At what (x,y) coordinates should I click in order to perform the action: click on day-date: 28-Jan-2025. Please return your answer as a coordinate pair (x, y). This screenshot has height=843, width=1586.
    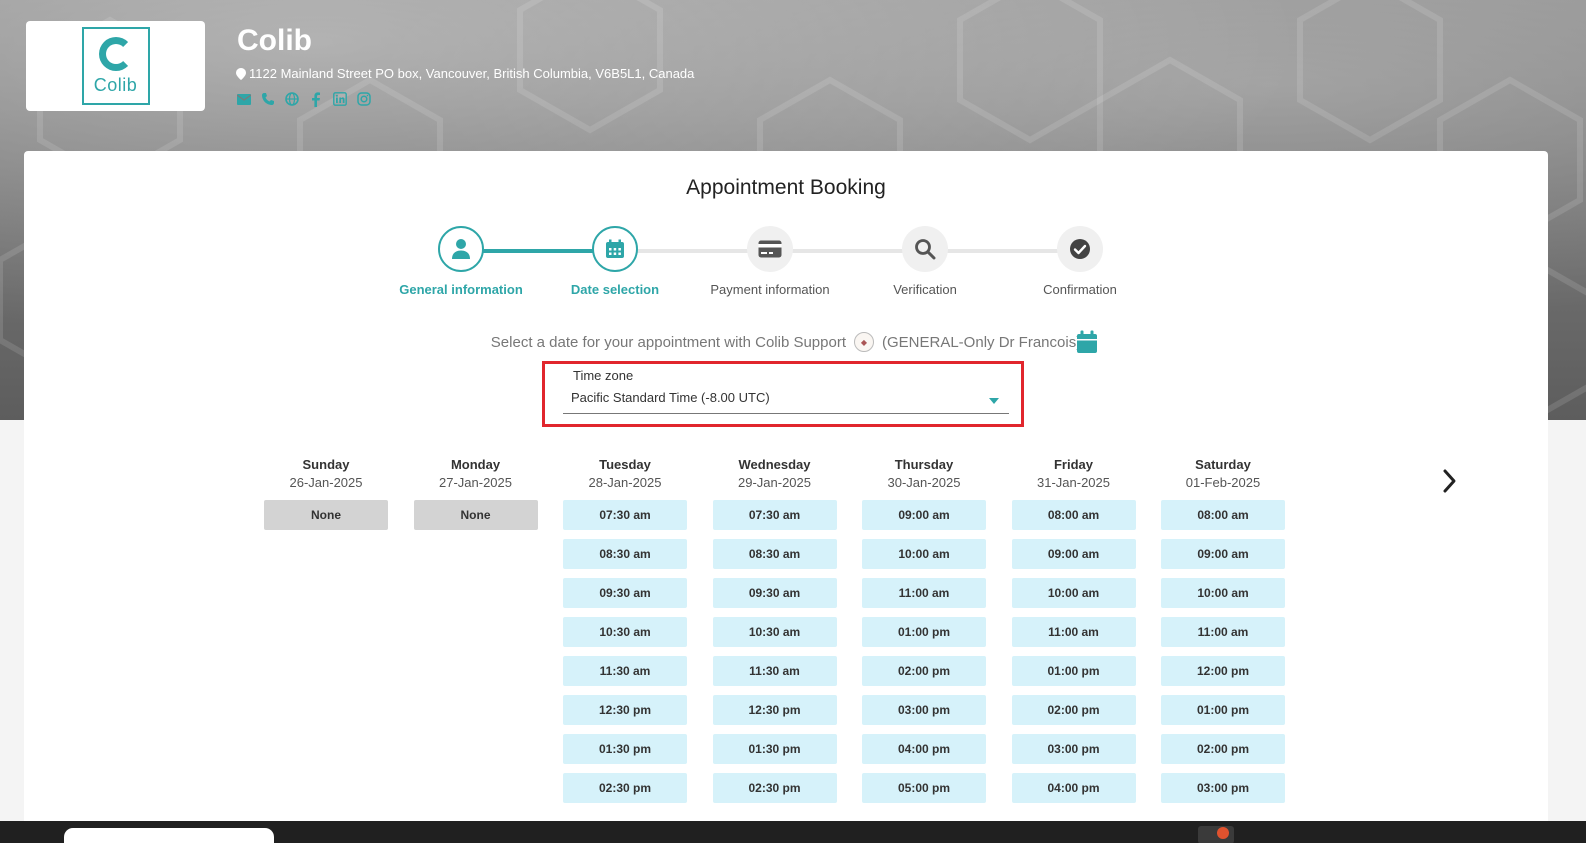
    Looking at the image, I should click on (625, 482).